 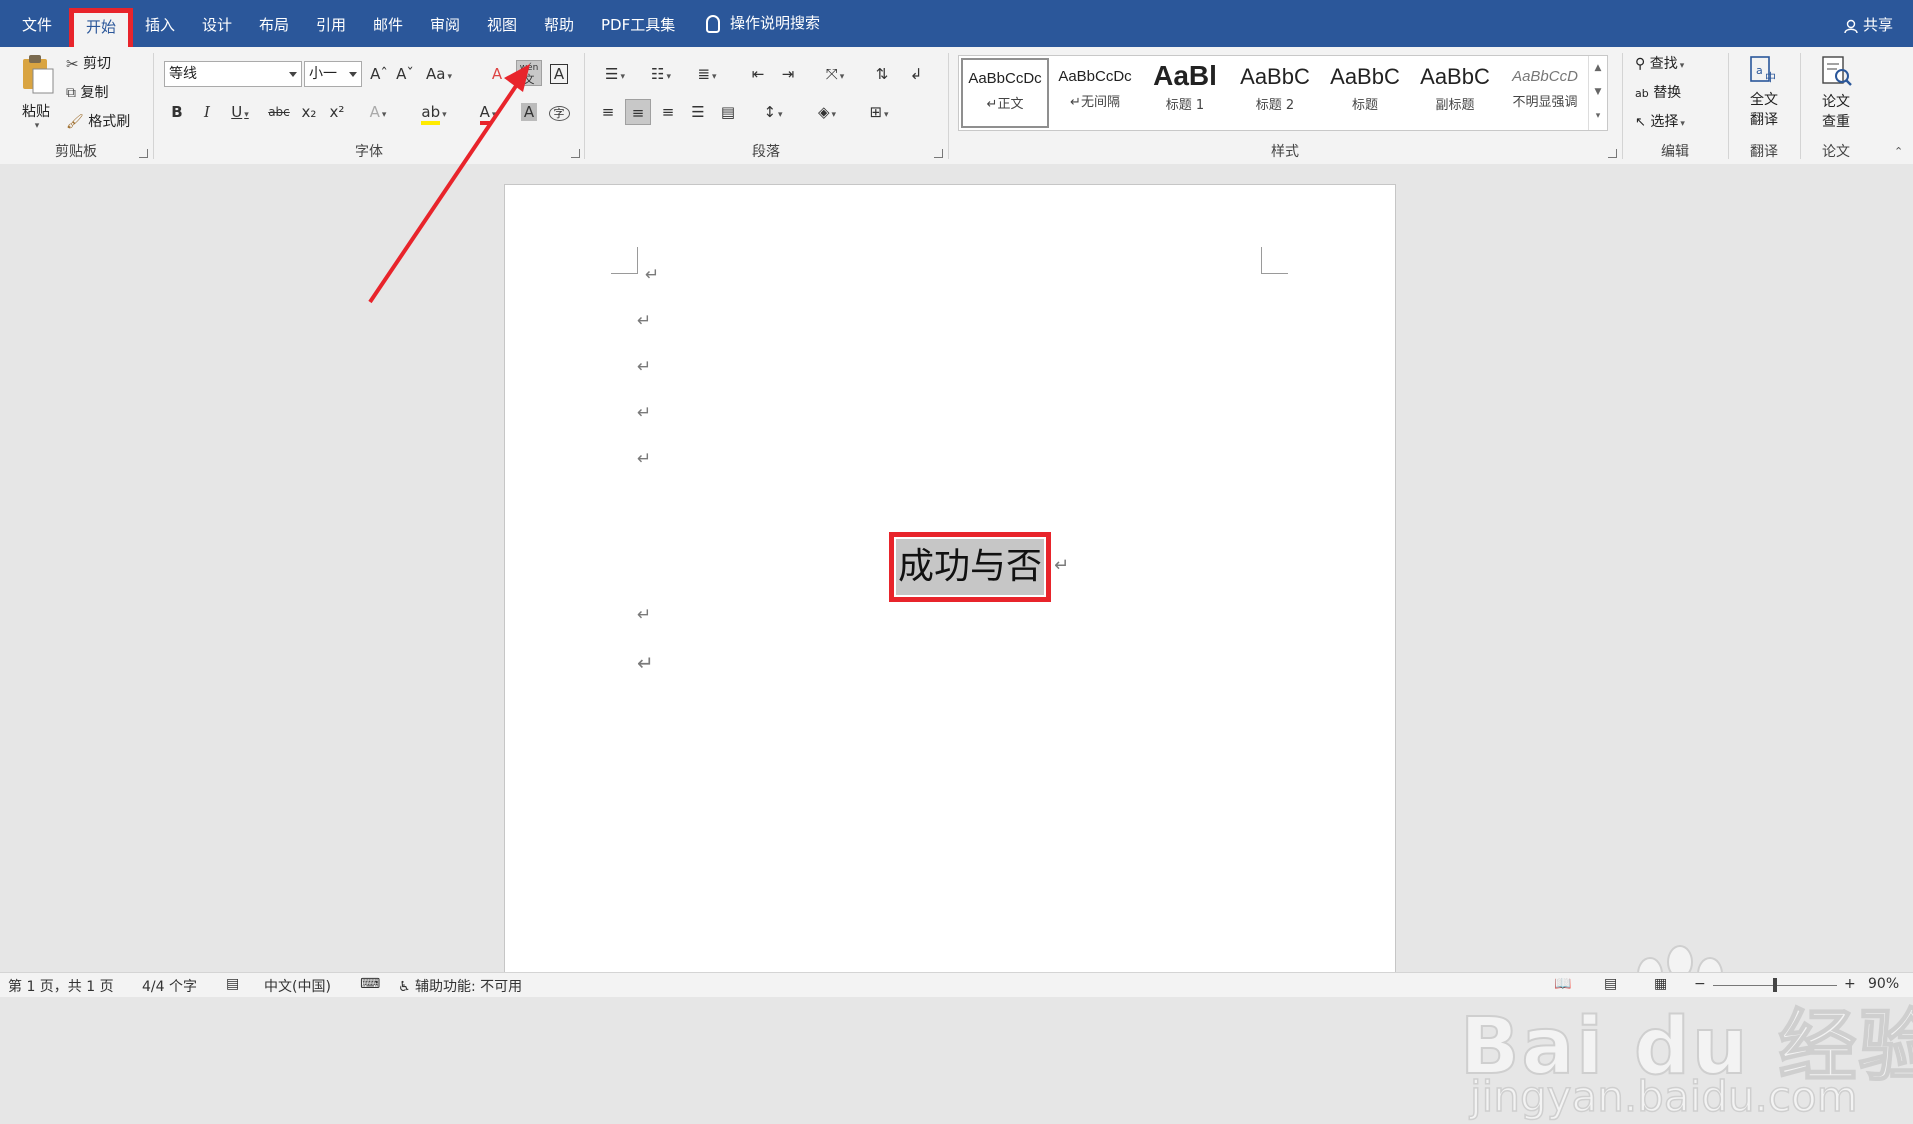 What do you see at coordinates (1185, 93) in the screenshot?
I see `style-heading-1: AaBl 标题 1` at bounding box center [1185, 93].